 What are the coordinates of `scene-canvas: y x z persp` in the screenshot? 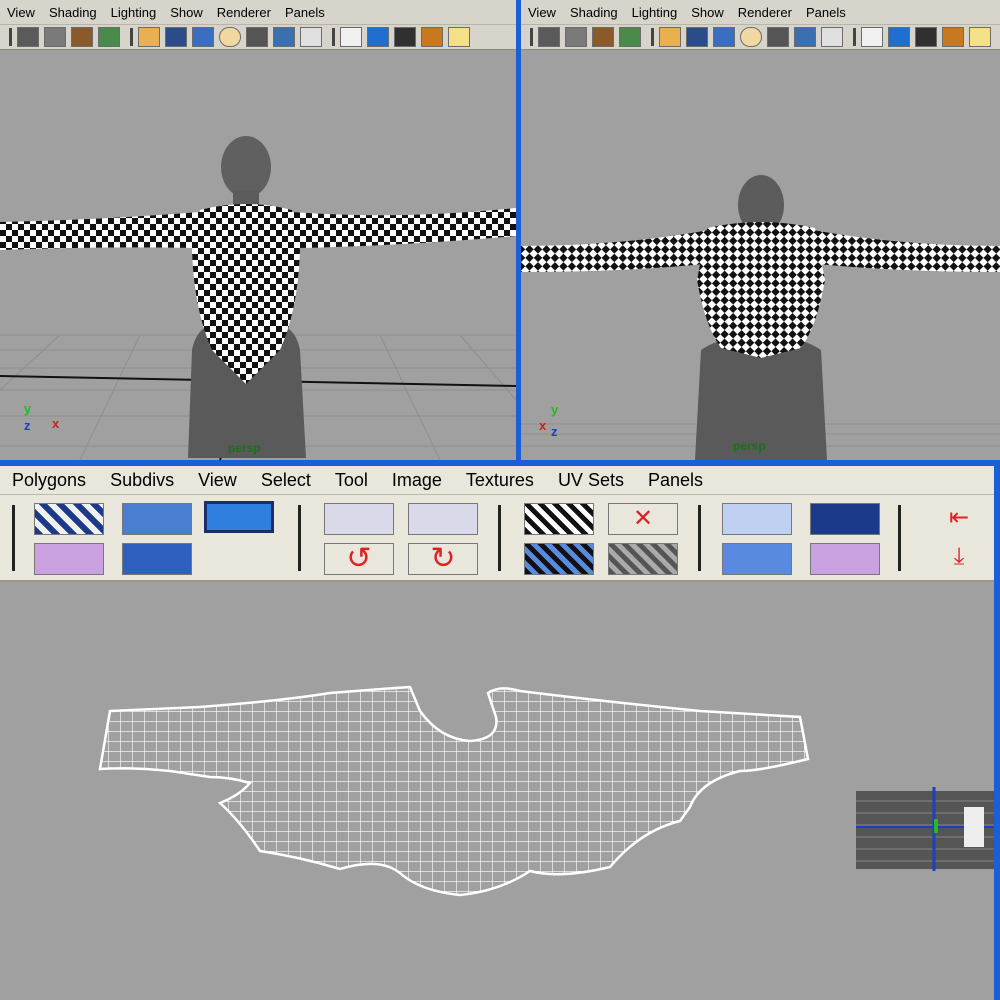 It's located at (760, 317).